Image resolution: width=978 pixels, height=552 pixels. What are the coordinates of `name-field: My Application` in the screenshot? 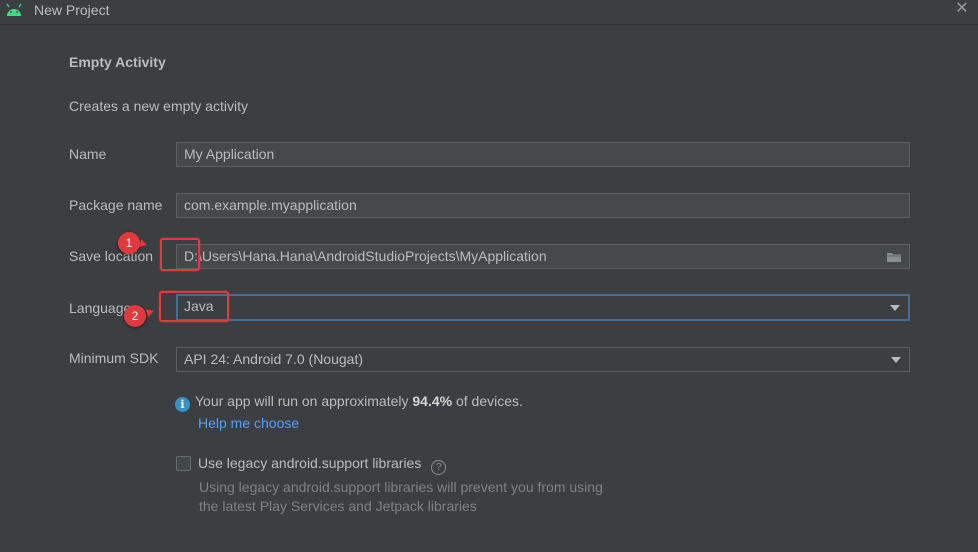 It's located at (543, 154).